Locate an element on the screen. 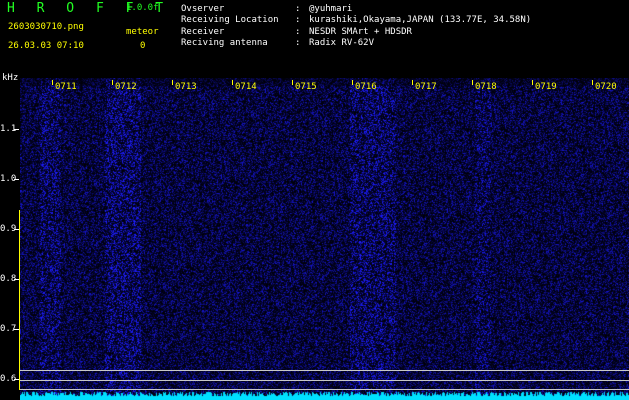 This screenshot has height=400, width=629. image-filename: 2603030710.png is located at coordinates (46, 27).